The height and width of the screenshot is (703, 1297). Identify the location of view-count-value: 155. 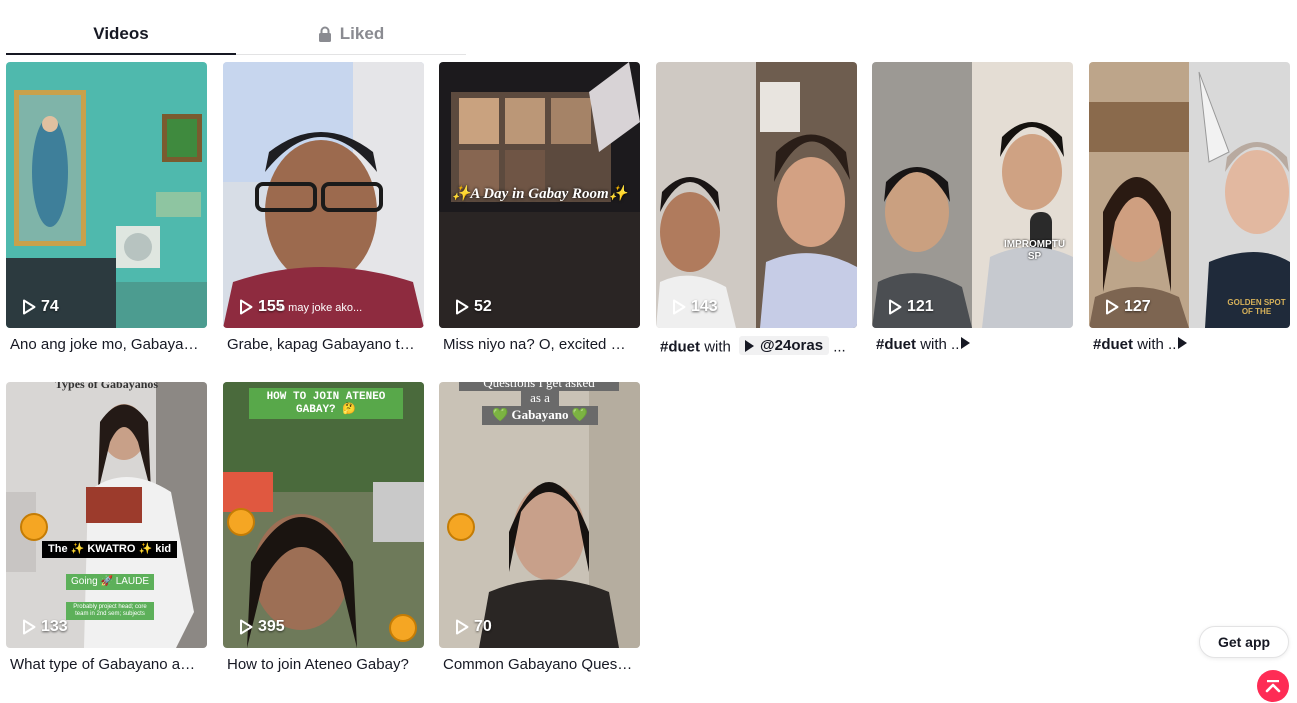
(271, 306).